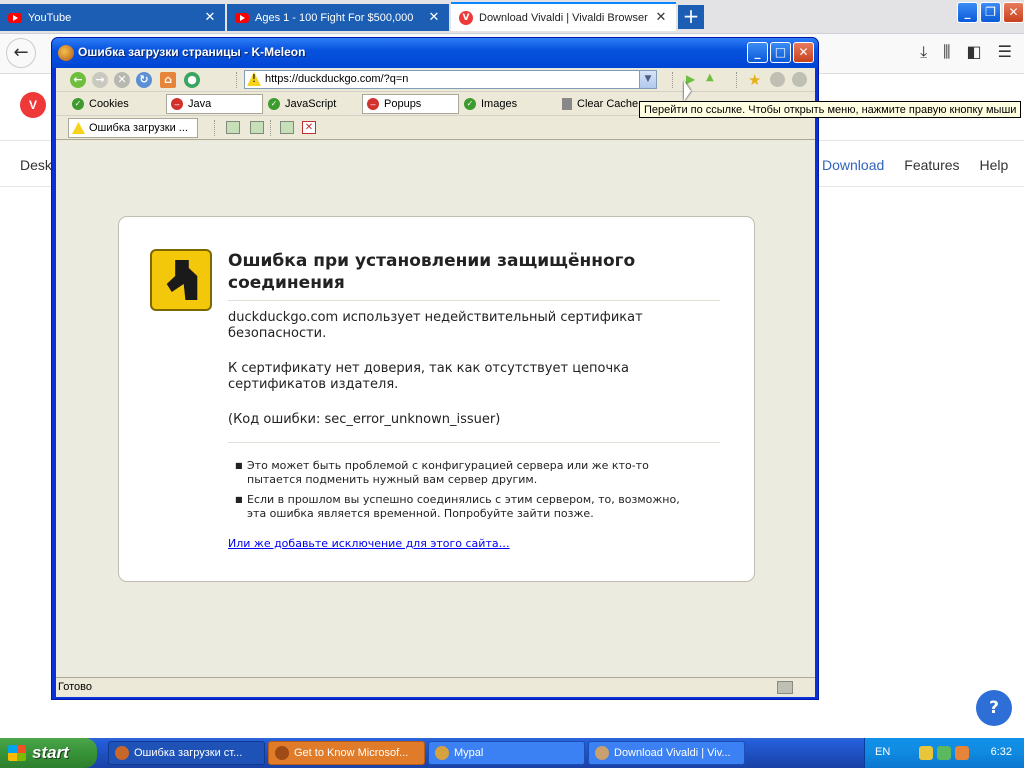 This screenshot has height=768, width=1024. I want to click on tab-toolbar: Ошибка загрузки ... ✕, so click(435, 128).